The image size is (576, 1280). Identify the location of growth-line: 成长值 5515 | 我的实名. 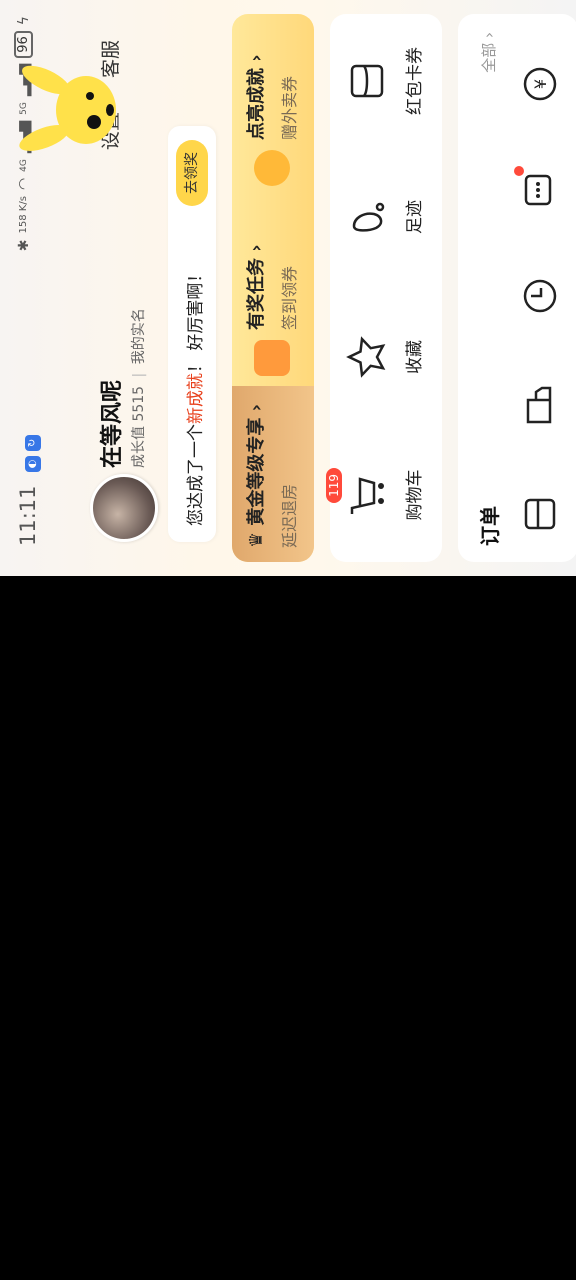
(138, 388).